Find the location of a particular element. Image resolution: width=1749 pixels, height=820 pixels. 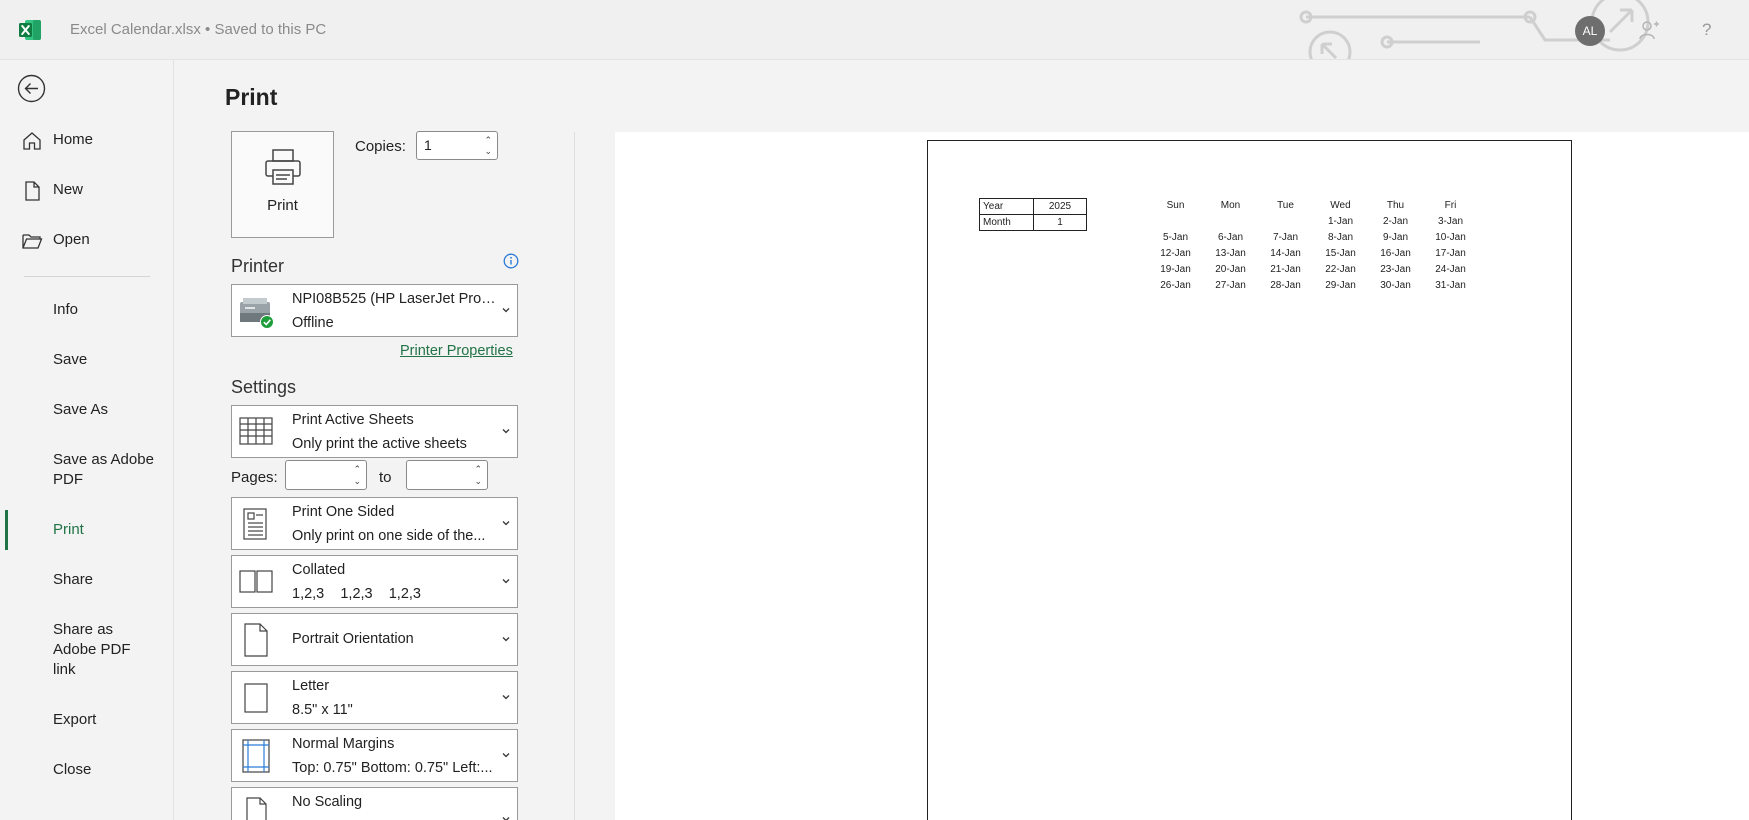

nav-item-share-adobe-pdf-link: Share as Adobe PDF link is located at coordinates (87, 651).